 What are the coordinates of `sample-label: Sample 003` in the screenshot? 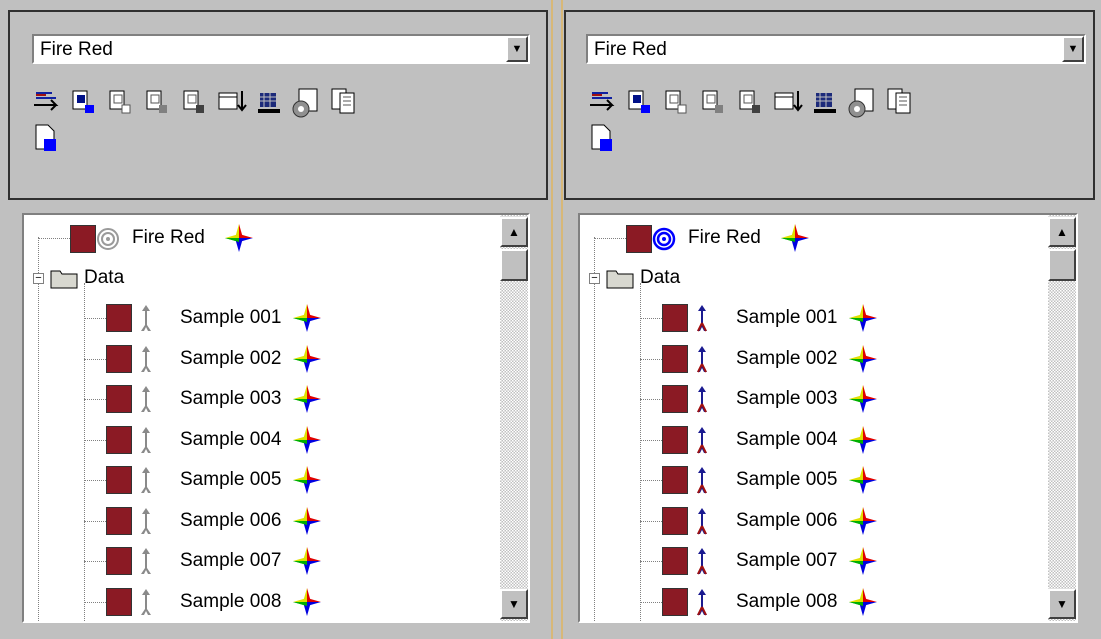 It's located at (231, 398).